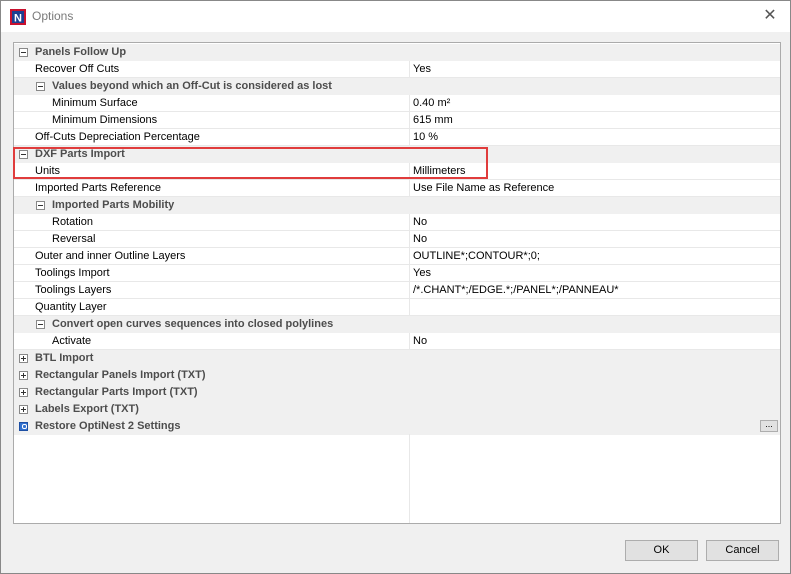  What do you see at coordinates (120, 375) in the screenshot?
I see `row-label: Rectangular Panels Import (TXT)` at bounding box center [120, 375].